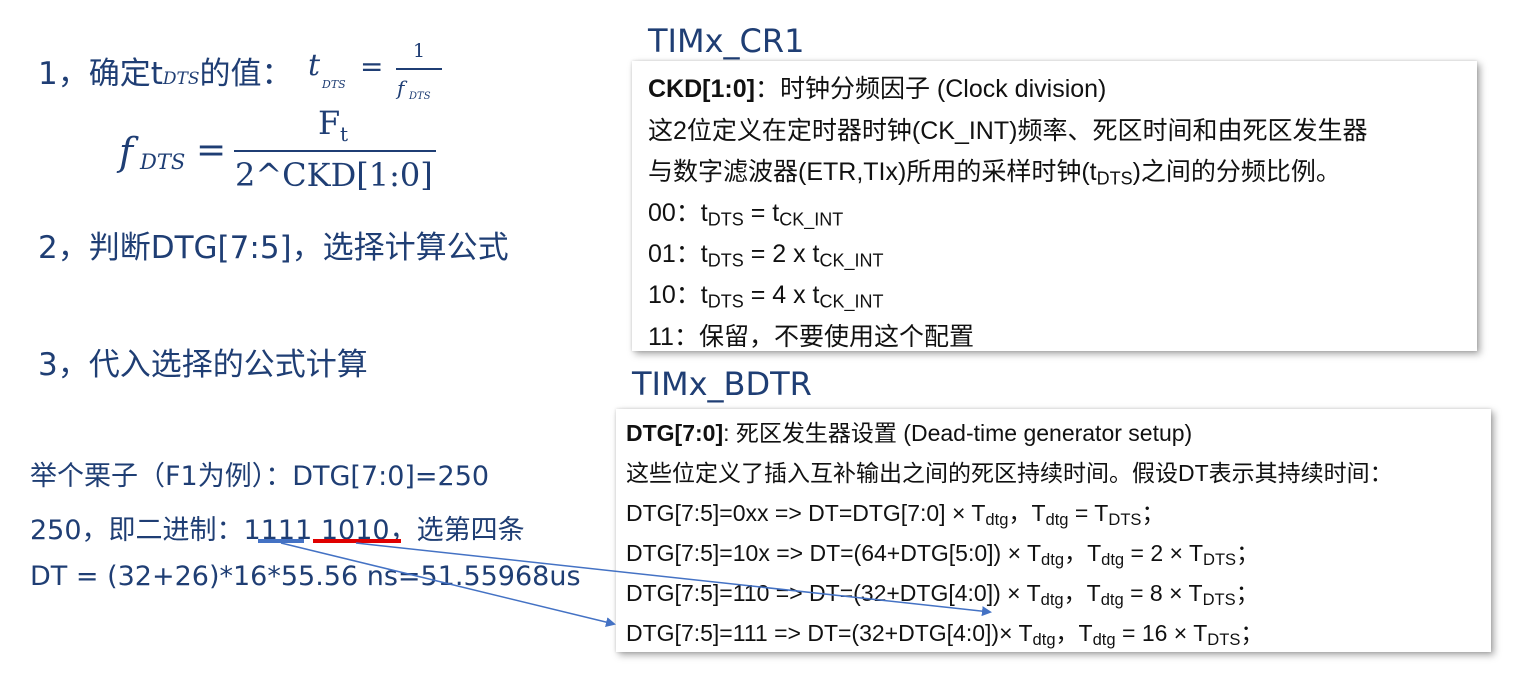 Image resolution: width=1524 pixels, height=684 pixels. Describe the element at coordinates (305, 576) in the screenshot. I see `example-line-3: DT = (32+26)*16*55.56 ns=51.55968us` at that location.